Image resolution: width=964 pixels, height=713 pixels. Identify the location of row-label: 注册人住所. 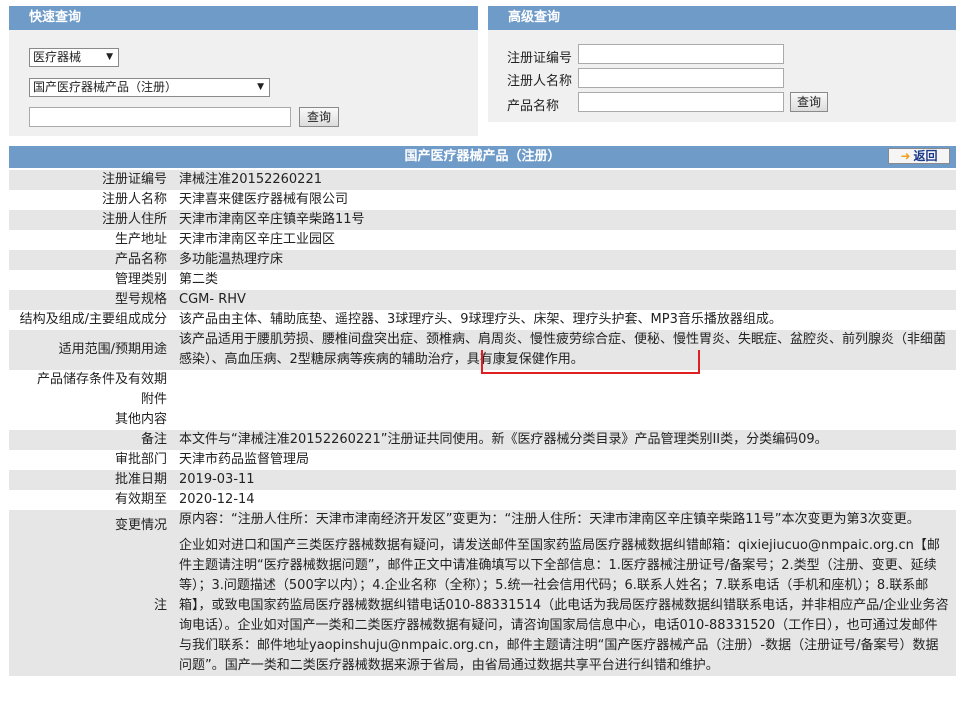
(134, 219).